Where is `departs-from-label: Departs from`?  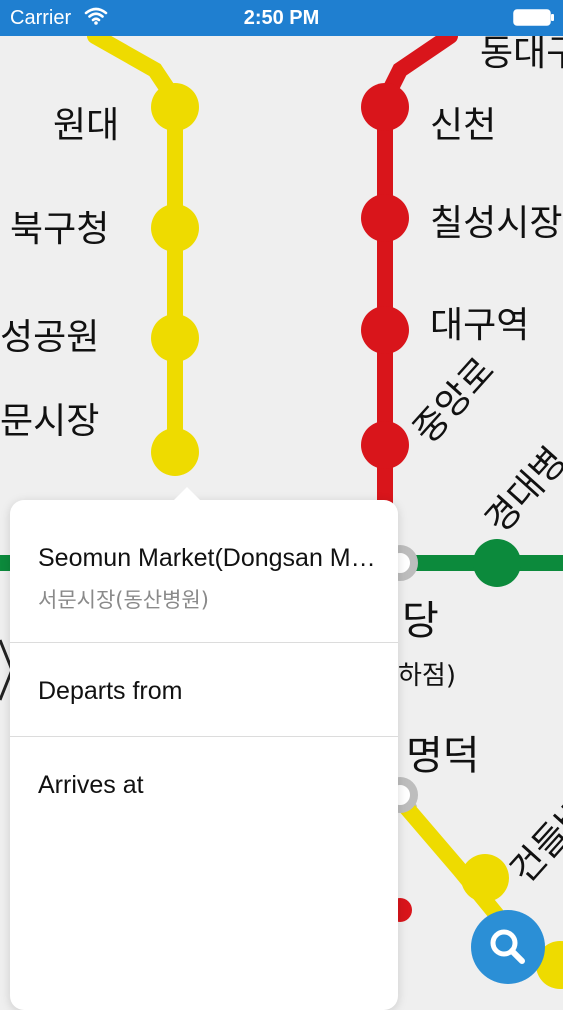
departs-from-label: Departs from is located at coordinates (110, 691).